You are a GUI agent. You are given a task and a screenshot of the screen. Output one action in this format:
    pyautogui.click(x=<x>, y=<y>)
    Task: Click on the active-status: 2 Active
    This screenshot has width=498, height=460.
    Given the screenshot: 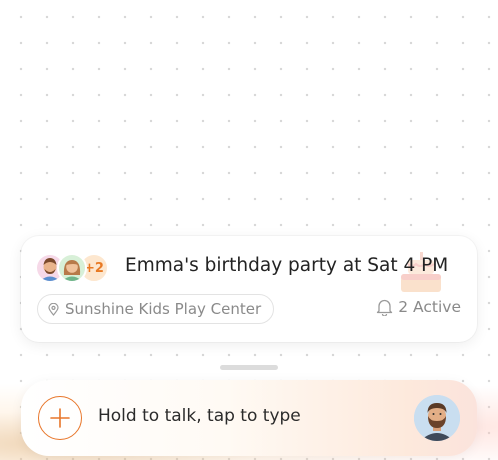 What is the action you would take?
    pyautogui.click(x=418, y=307)
    